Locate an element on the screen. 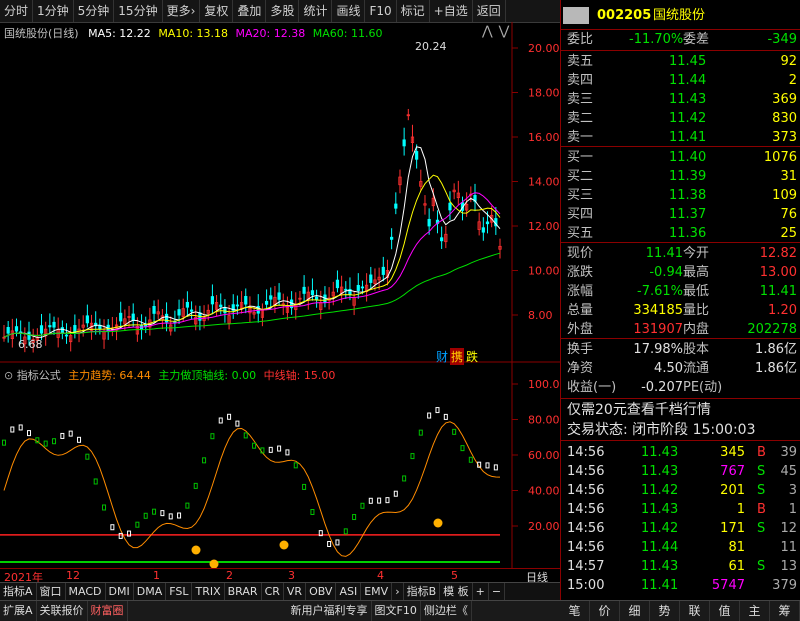 The height and width of the screenshot is (621, 800). tick-volume: 1 is located at coordinates (740, 509).